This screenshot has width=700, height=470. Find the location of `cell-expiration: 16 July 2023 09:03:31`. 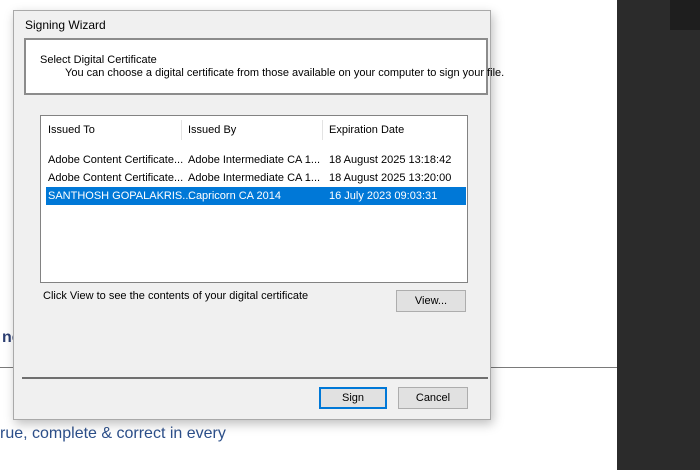

cell-expiration: 16 July 2023 09:03:31 is located at coordinates (383, 196).